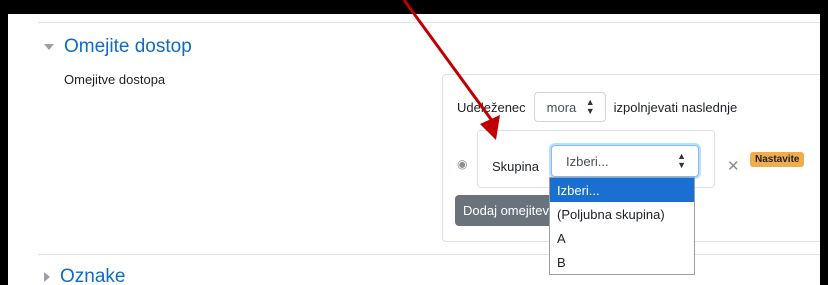  What do you see at coordinates (92, 275) in the screenshot?
I see `section-title: Oznake` at bounding box center [92, 275].